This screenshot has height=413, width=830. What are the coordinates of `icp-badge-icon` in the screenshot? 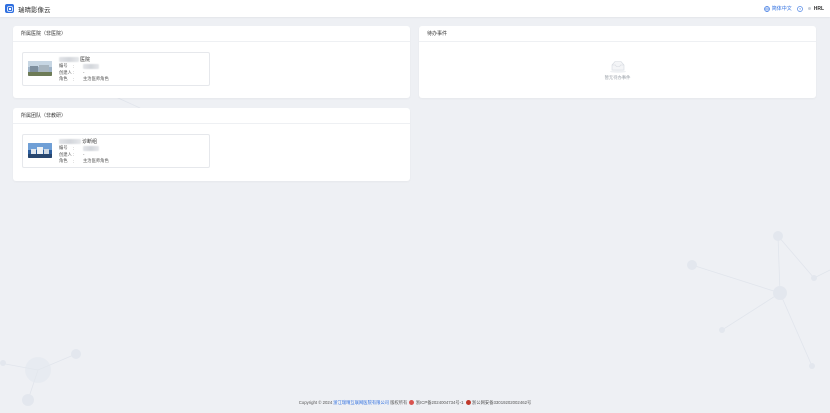 It's located at (412, 402).